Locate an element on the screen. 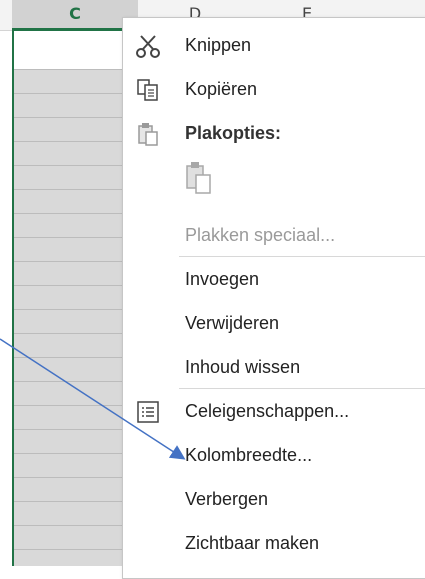  format-cells-icon is located at coordinates (148, 412).